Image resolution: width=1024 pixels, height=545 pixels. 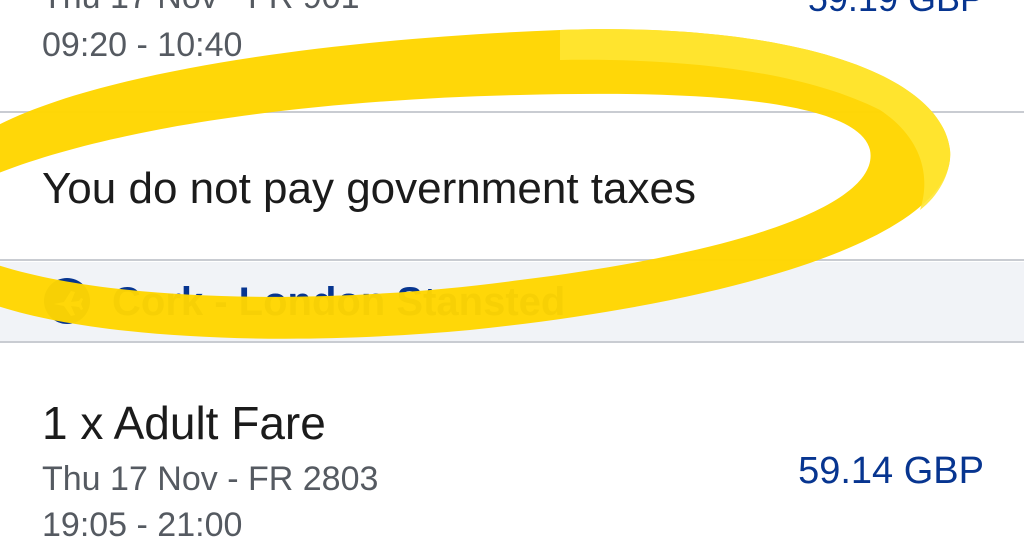 What do you see at coordinates (896, 10) in the screenshot?
I see `fare-price: 59.19 GBP` at bounding box center [896, 10].